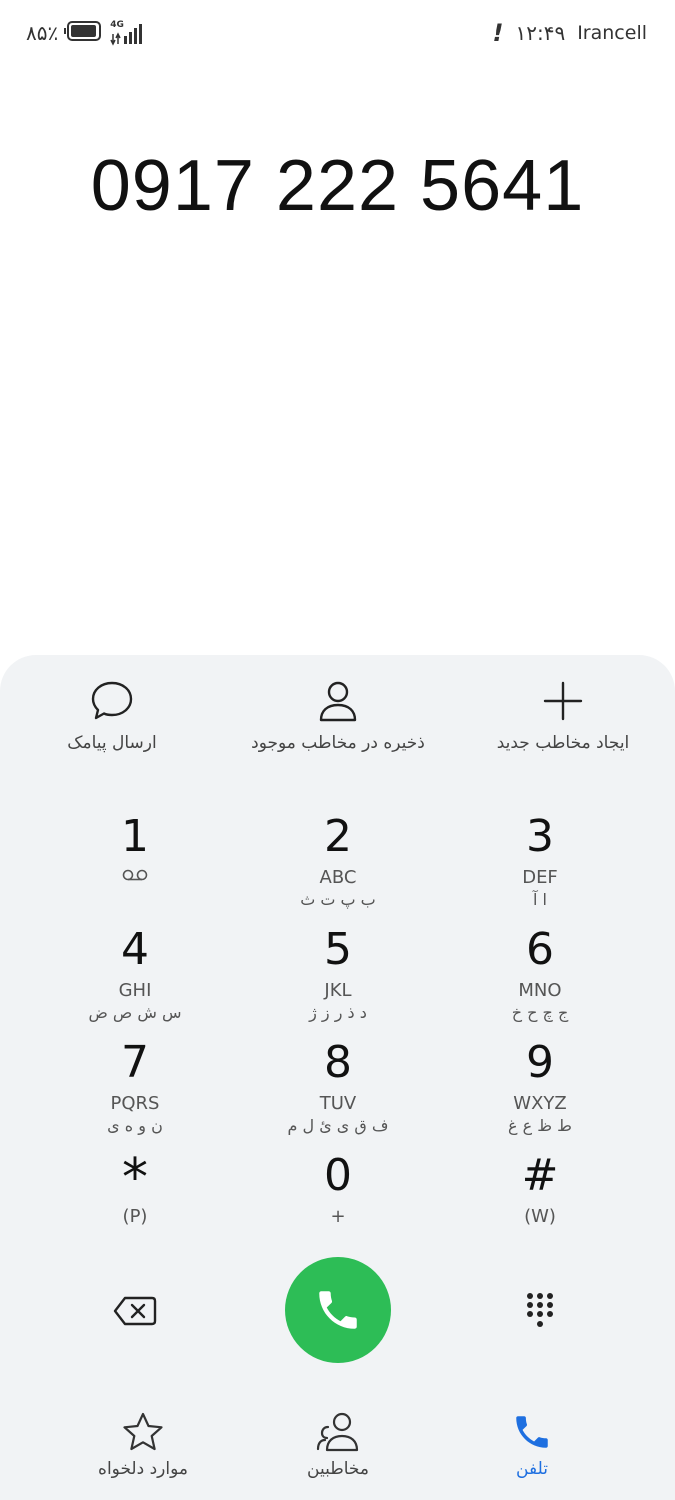  I want to click on call-button, so click(338, 1310).